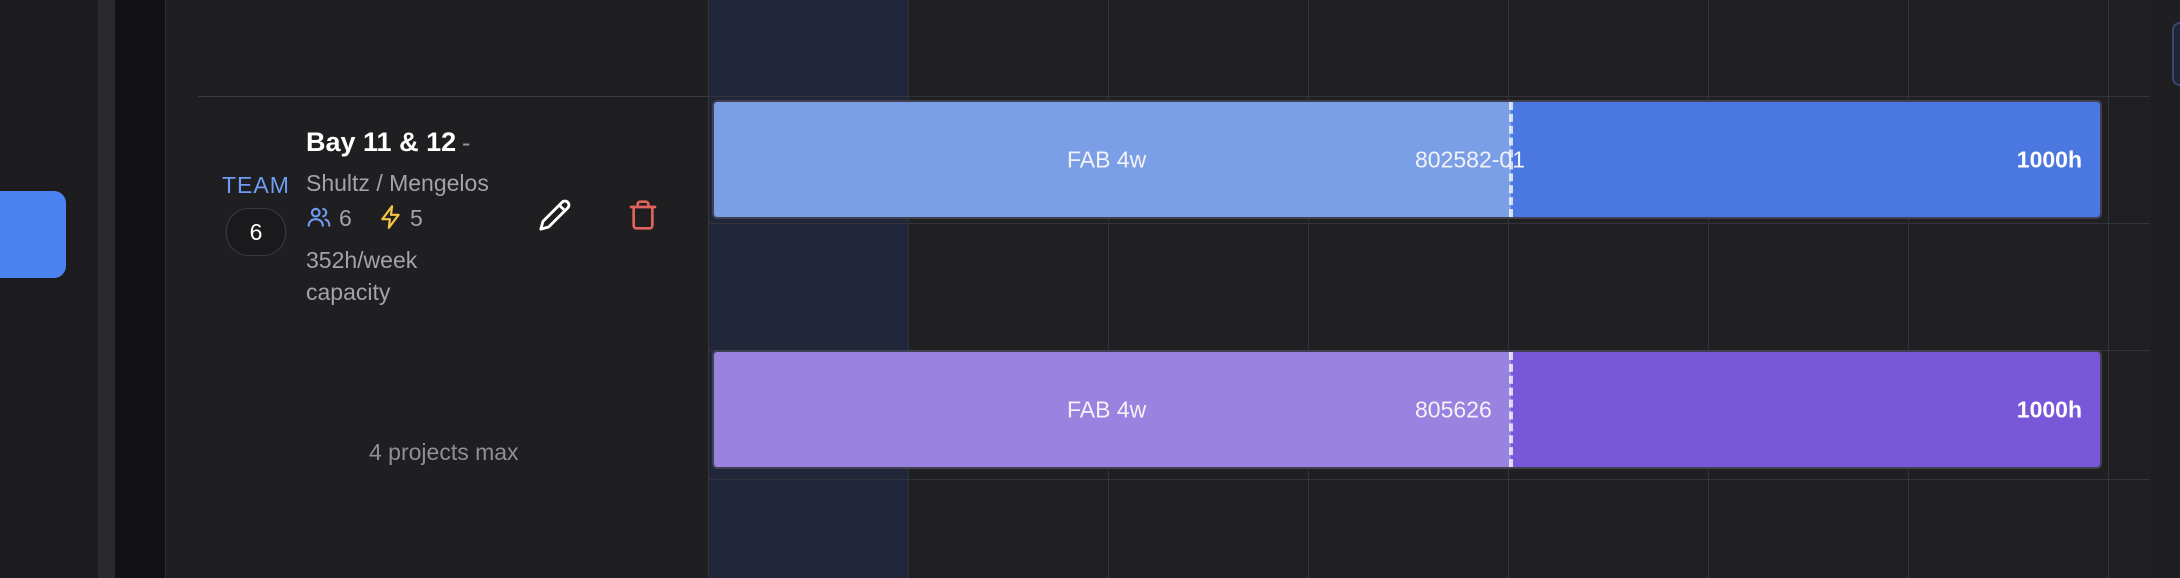  Describe the element at coordinates (808, 289) in the screenshot. I see `current-week-highlight` at that location.